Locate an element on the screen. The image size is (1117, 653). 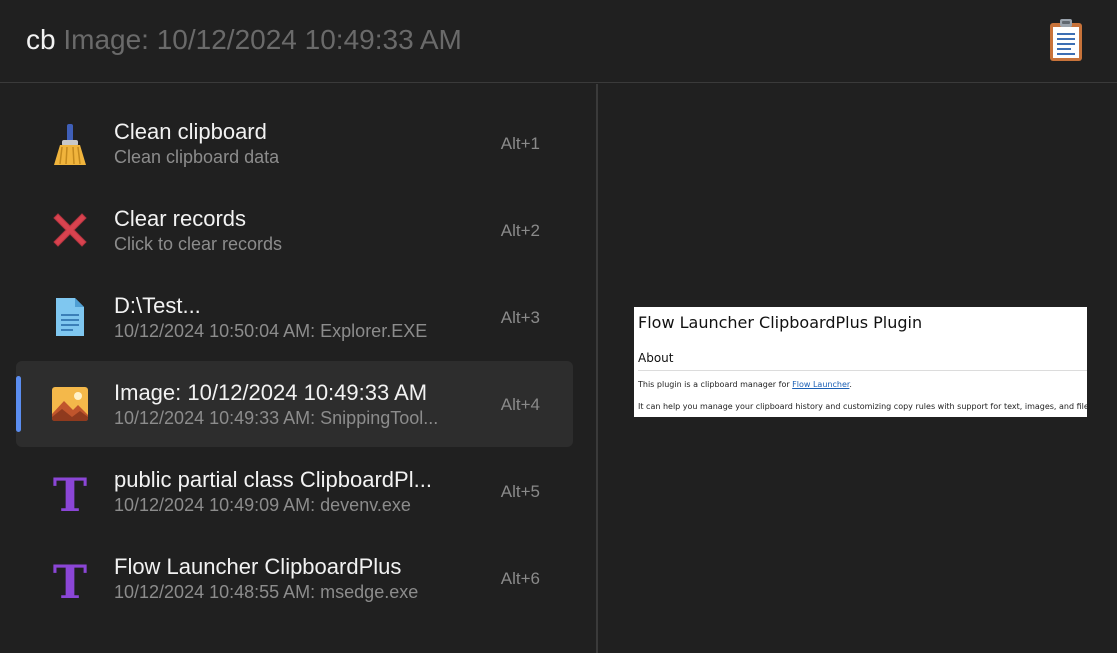
search-bar: cb Image: 10/12/2024 10:49:33 AM is located at coordinates (558, 41).